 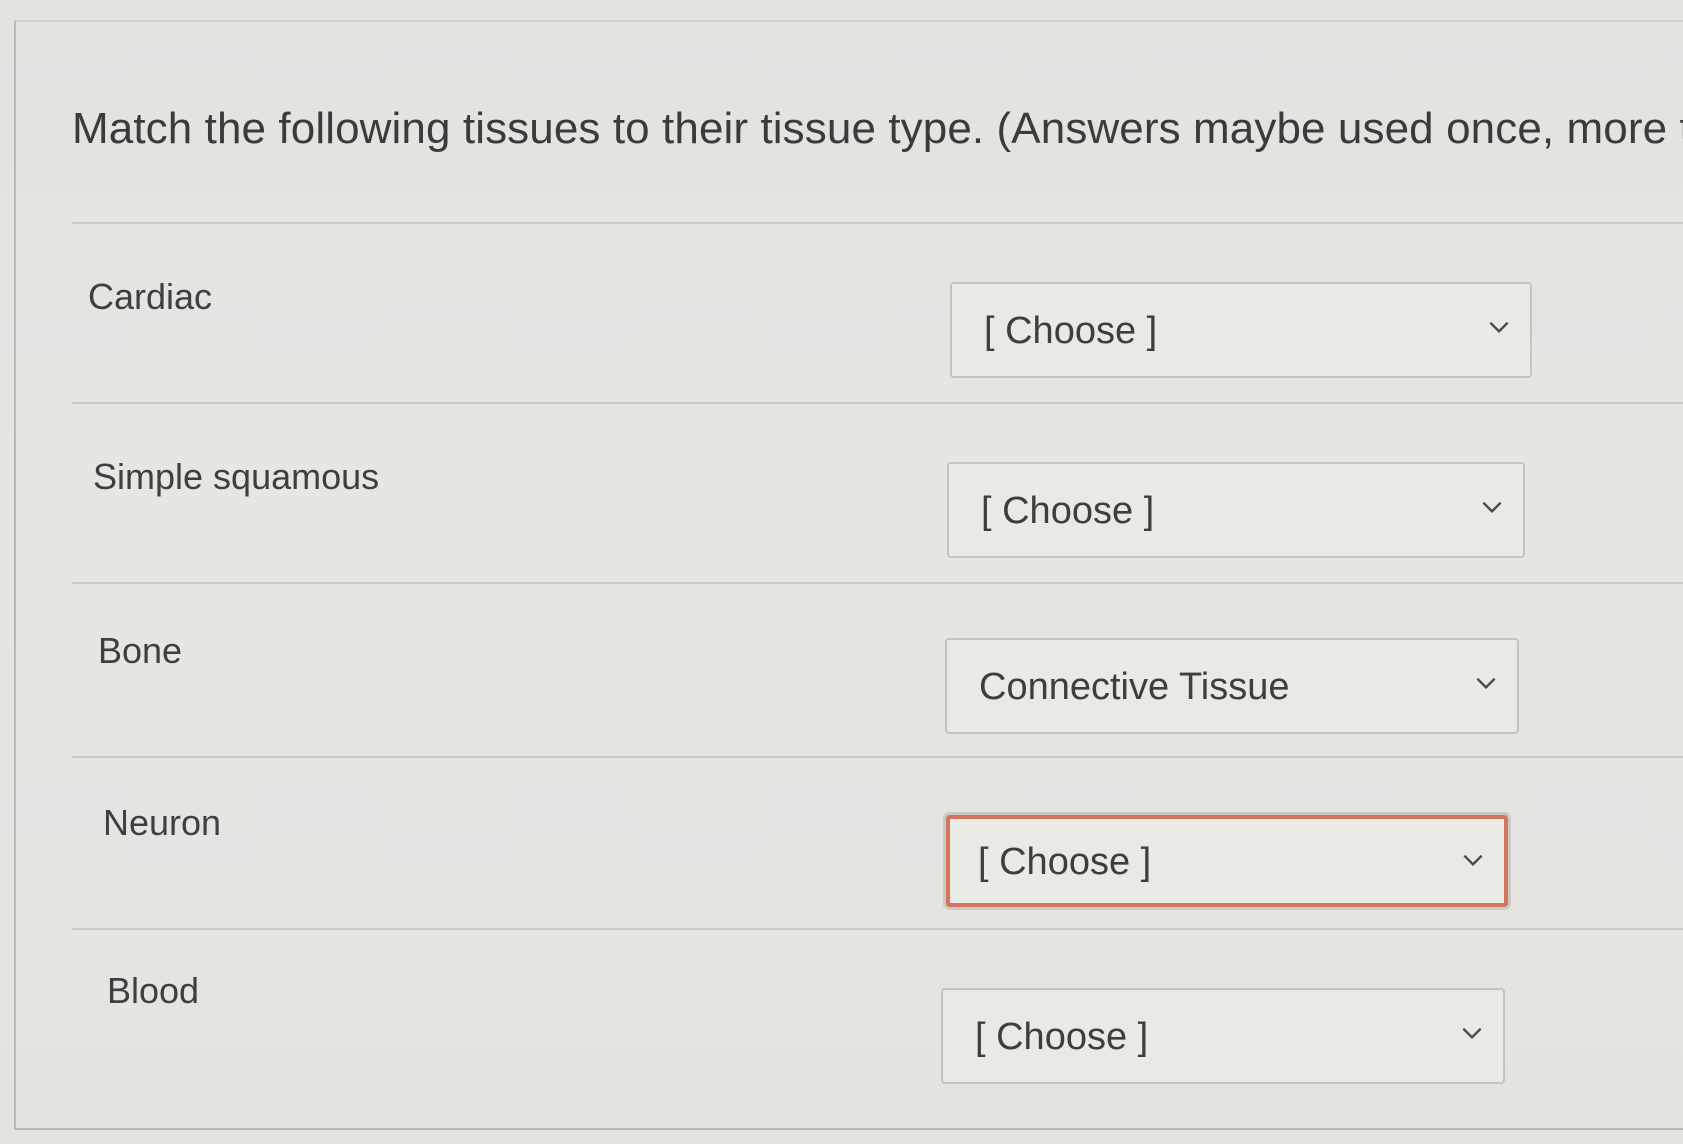 I want to click on select-neuron: [ Choose ], so click(x=1227, y=861).